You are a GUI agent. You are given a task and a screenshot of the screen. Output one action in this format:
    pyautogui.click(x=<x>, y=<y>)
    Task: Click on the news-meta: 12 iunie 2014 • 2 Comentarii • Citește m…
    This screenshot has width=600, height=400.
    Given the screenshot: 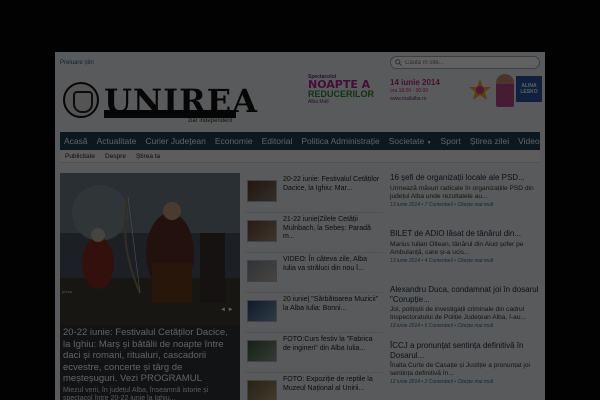 What is the action you would take?
    pyautogui.click(x=442, y=382)
    